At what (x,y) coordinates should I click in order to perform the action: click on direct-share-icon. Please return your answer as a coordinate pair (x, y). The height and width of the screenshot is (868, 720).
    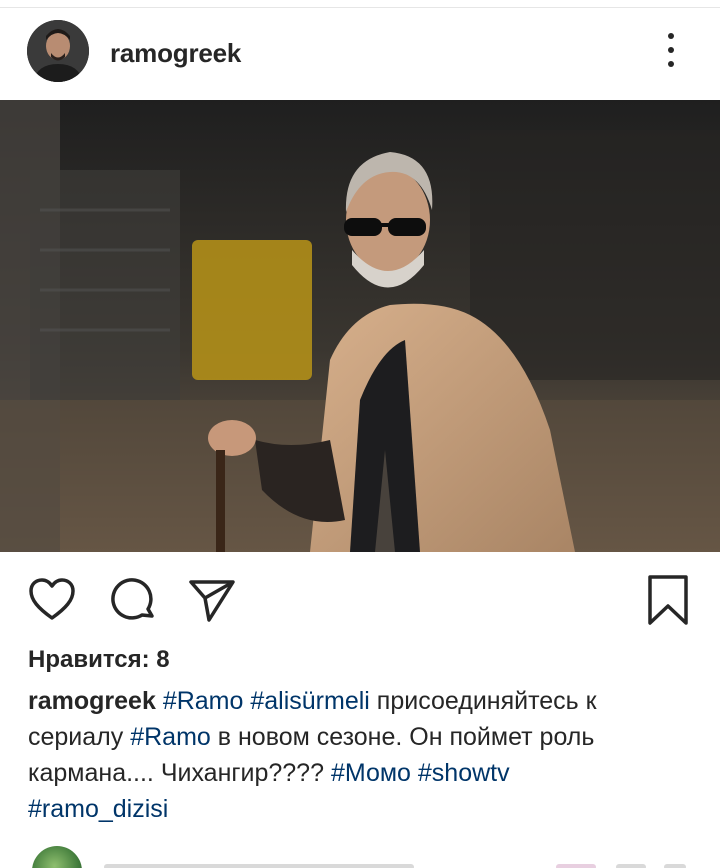
    Looking at the image, I should click on (212, 600).